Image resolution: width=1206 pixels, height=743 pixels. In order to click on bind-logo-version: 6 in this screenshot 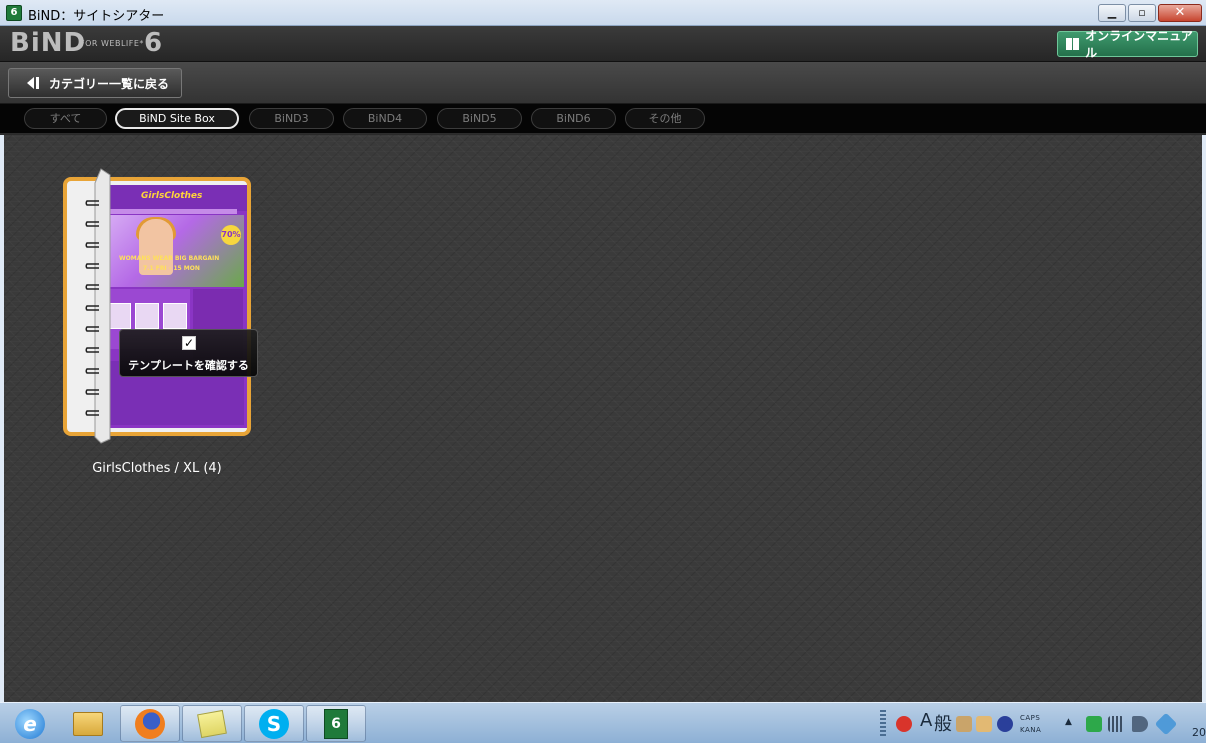, I will do `click(153, 43)`.